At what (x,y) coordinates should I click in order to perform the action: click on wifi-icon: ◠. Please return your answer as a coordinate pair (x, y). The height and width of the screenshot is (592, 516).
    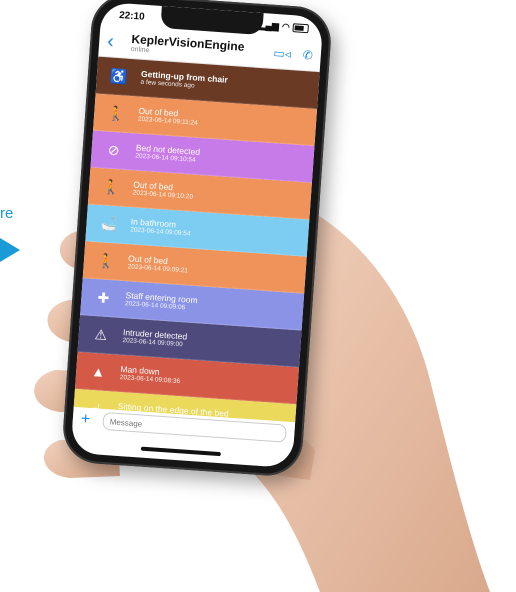
    Looking at the image, I should click on (286, 26).